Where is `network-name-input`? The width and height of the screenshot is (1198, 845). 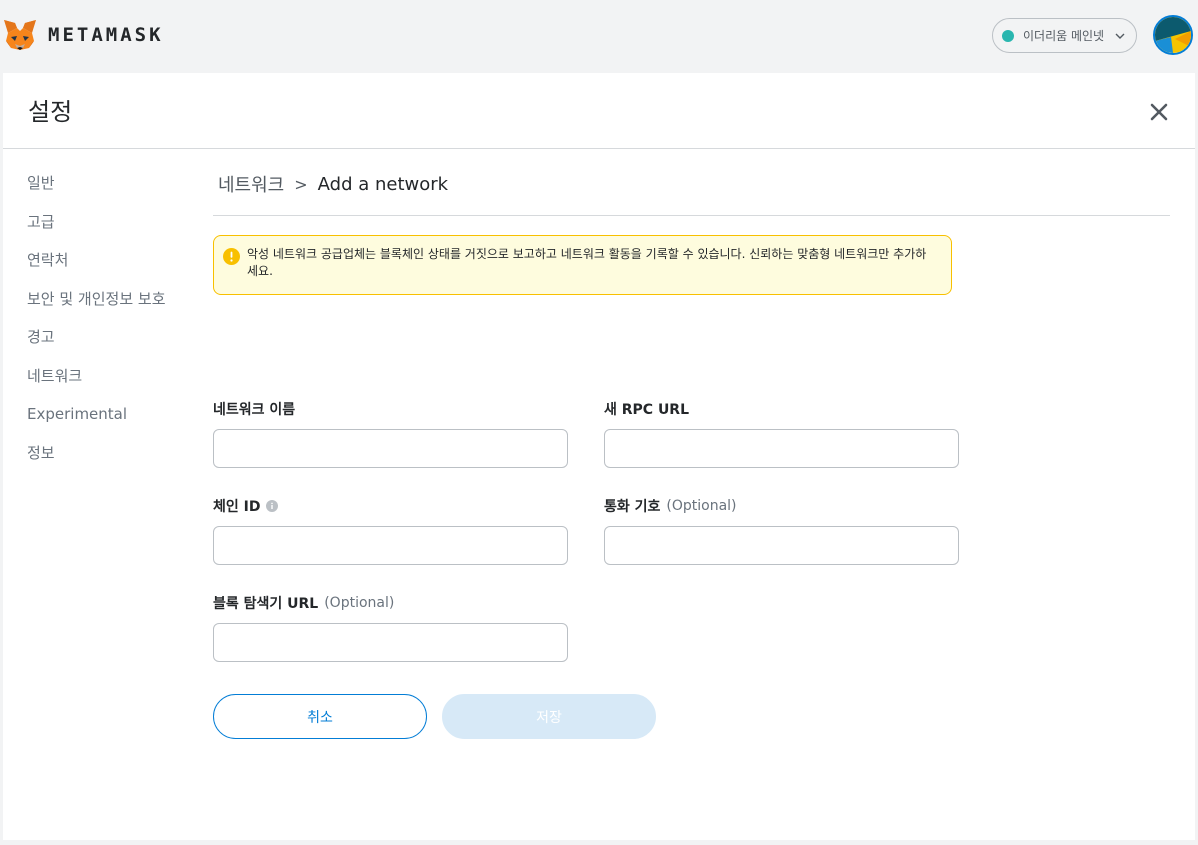
network-name-input is located at coordinates (390, 448).